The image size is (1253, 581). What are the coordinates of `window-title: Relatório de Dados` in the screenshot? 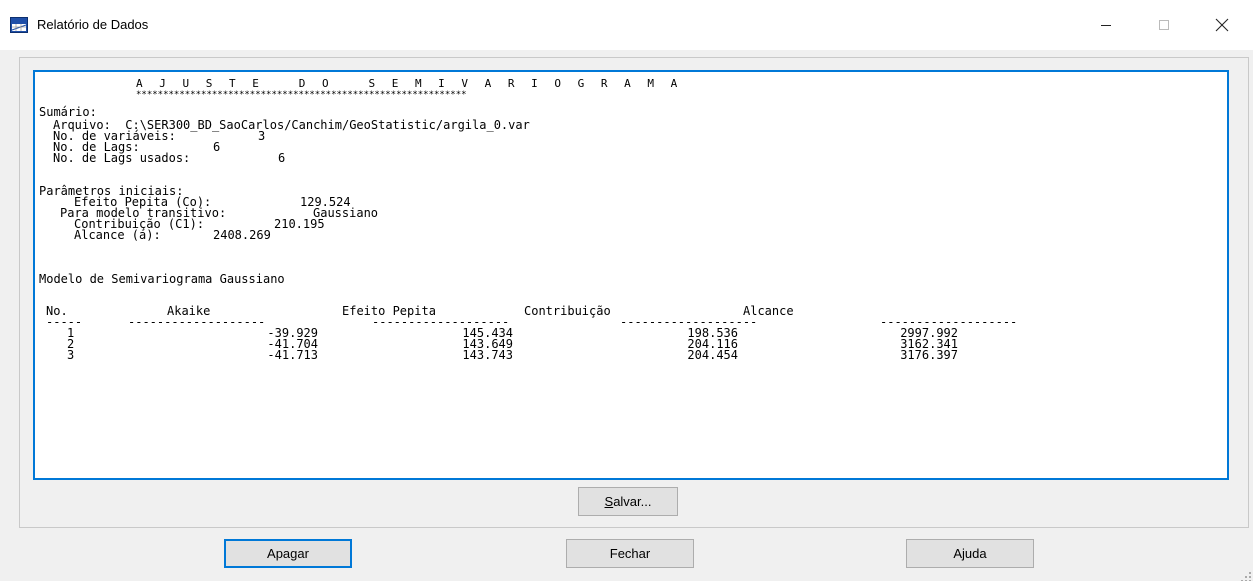 It's located at (93, 24).